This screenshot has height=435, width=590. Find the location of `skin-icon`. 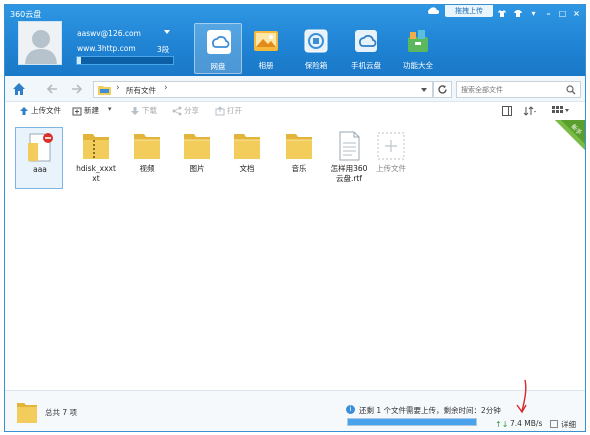

skin-icon is located at coordinates (502, 13).